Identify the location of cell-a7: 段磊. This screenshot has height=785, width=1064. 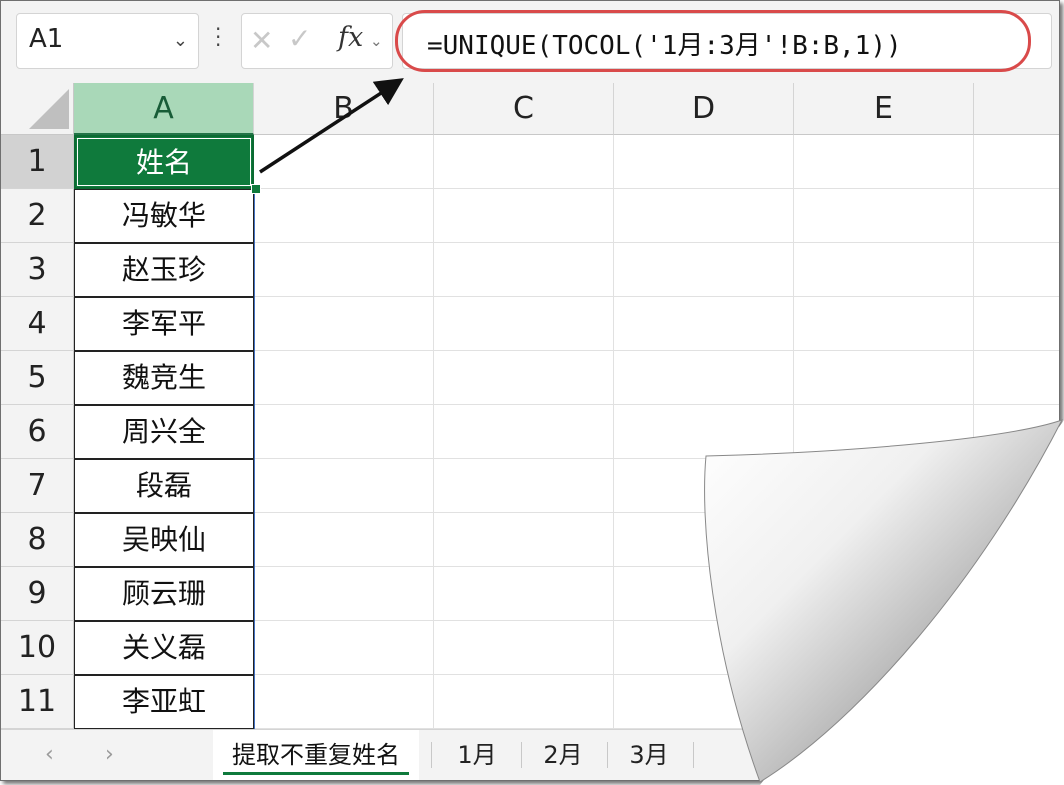
(164, 486).